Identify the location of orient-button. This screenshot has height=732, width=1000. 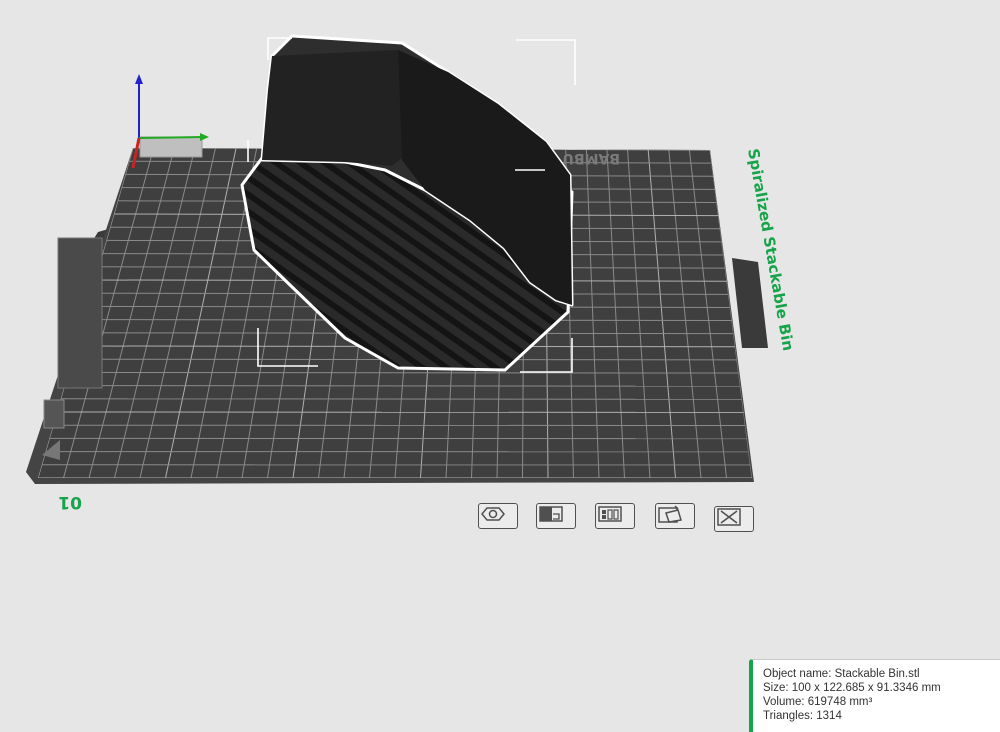
(498, 516).